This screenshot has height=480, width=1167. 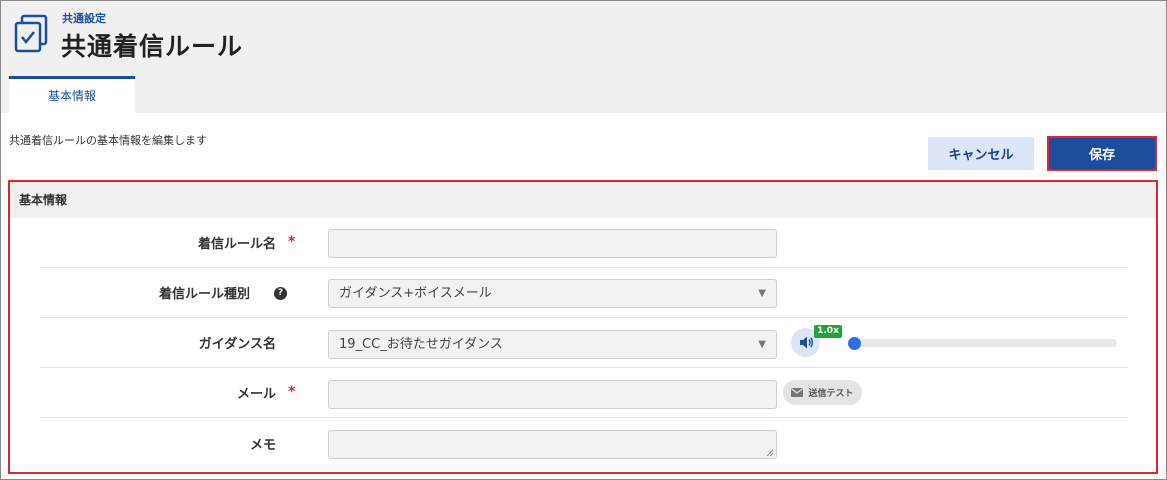 I want to click on form-row-rule-name: 着信ルール名 *, so click(x=584, y=243).